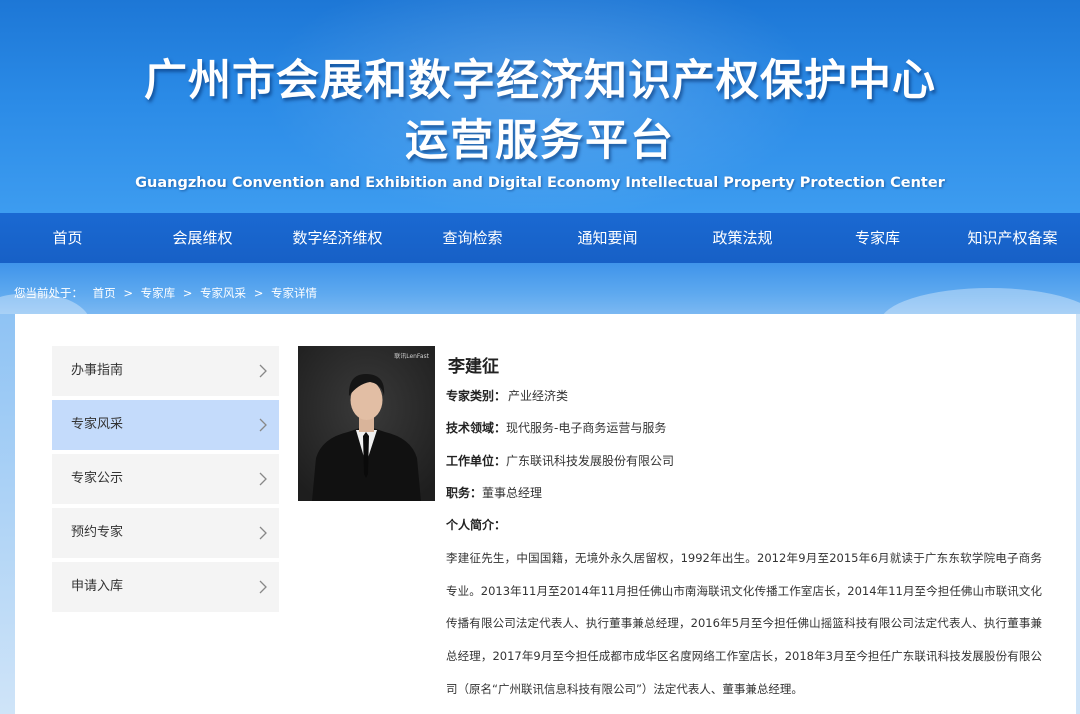 The width and height of the screenshot is (1080, 714). I want to click on expert-unit-label: 工作单位：, so click(476, 461).